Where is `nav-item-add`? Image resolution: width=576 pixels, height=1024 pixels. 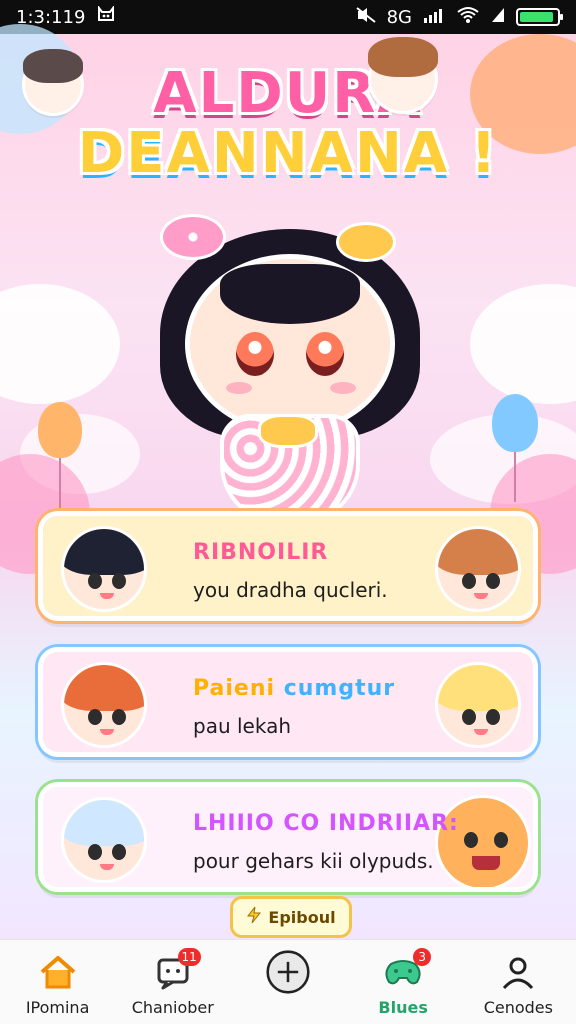
nav-item-add is located at coordinates (287, 982).